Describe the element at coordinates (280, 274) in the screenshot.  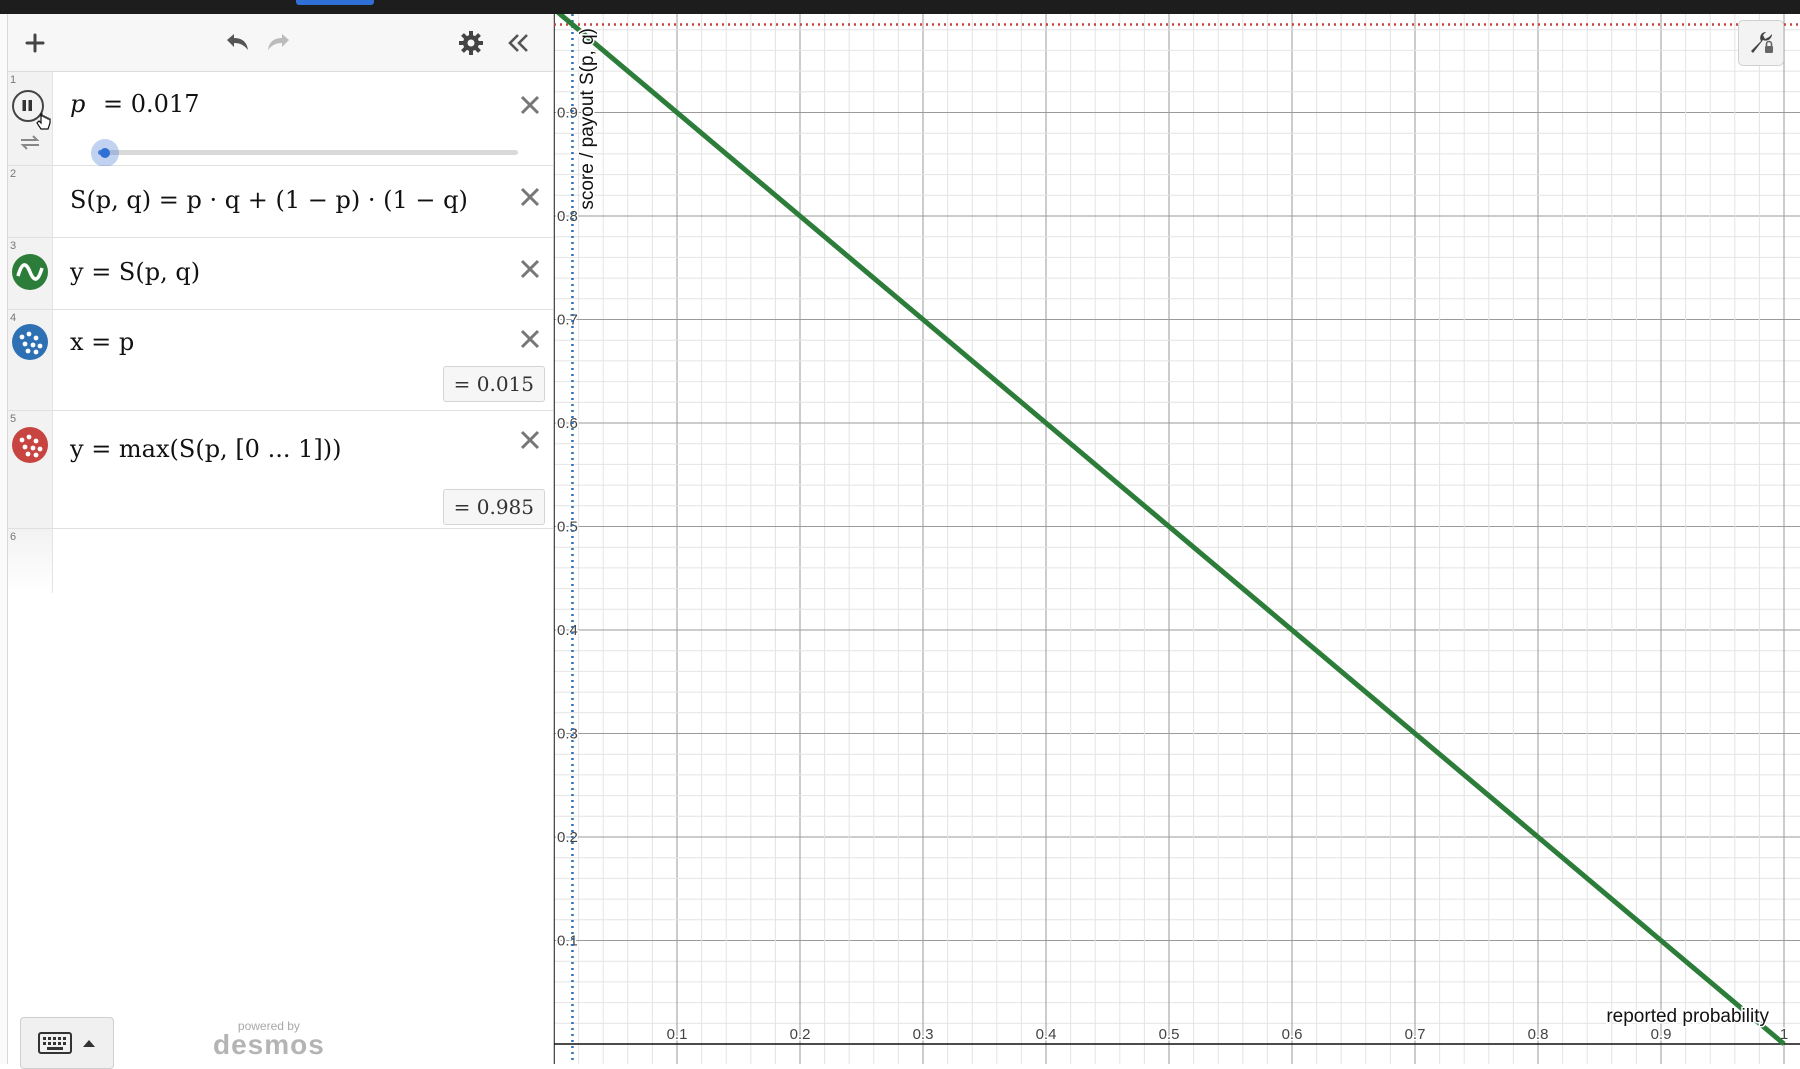
I see `expression-row-3: 3 y = S(p, q)` at that location.